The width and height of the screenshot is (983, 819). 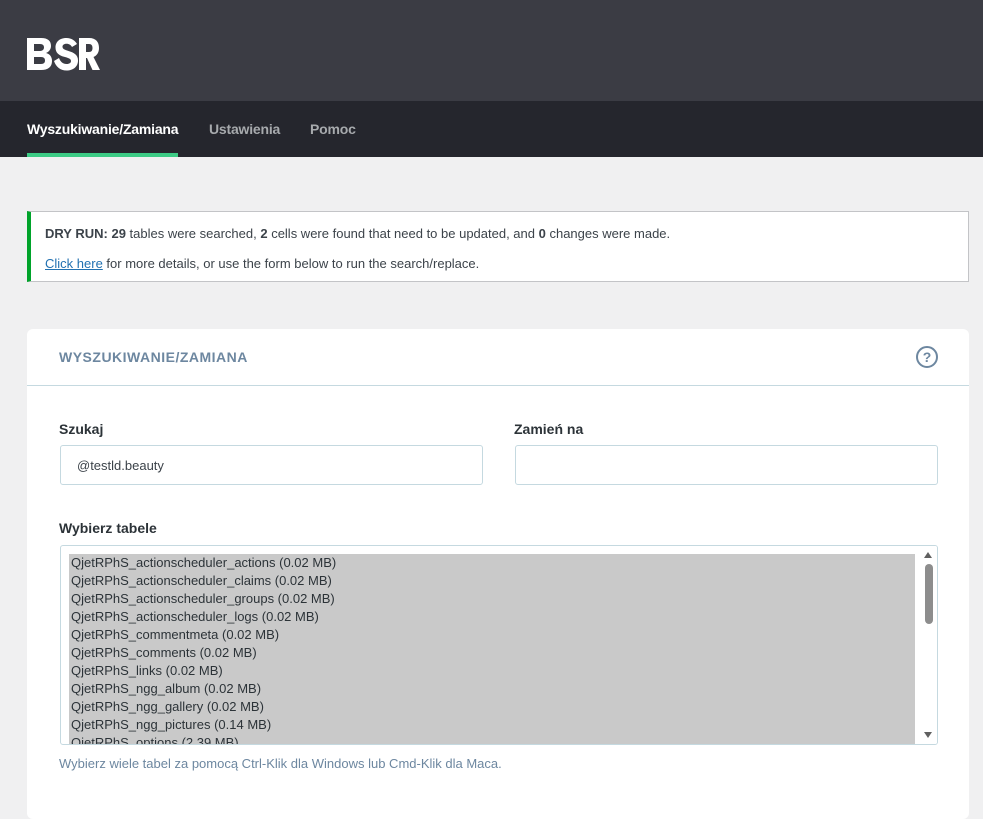 I want to click on search-input, so click(x=271, y=465).